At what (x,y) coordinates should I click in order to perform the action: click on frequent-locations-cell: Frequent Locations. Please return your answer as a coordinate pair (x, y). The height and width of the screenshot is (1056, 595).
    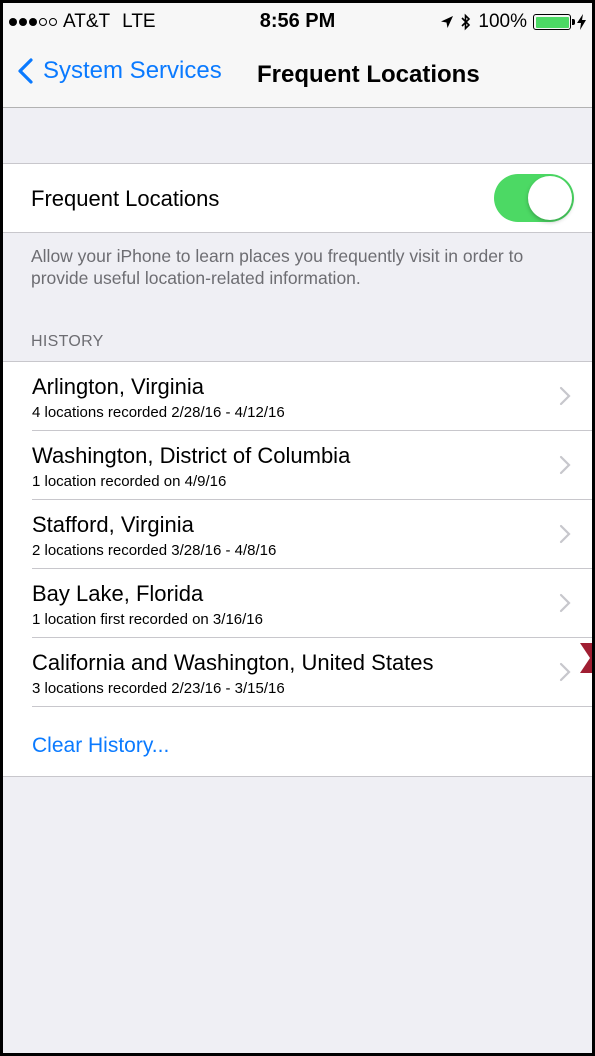
    Looking at the image, I should click on (297, 198).